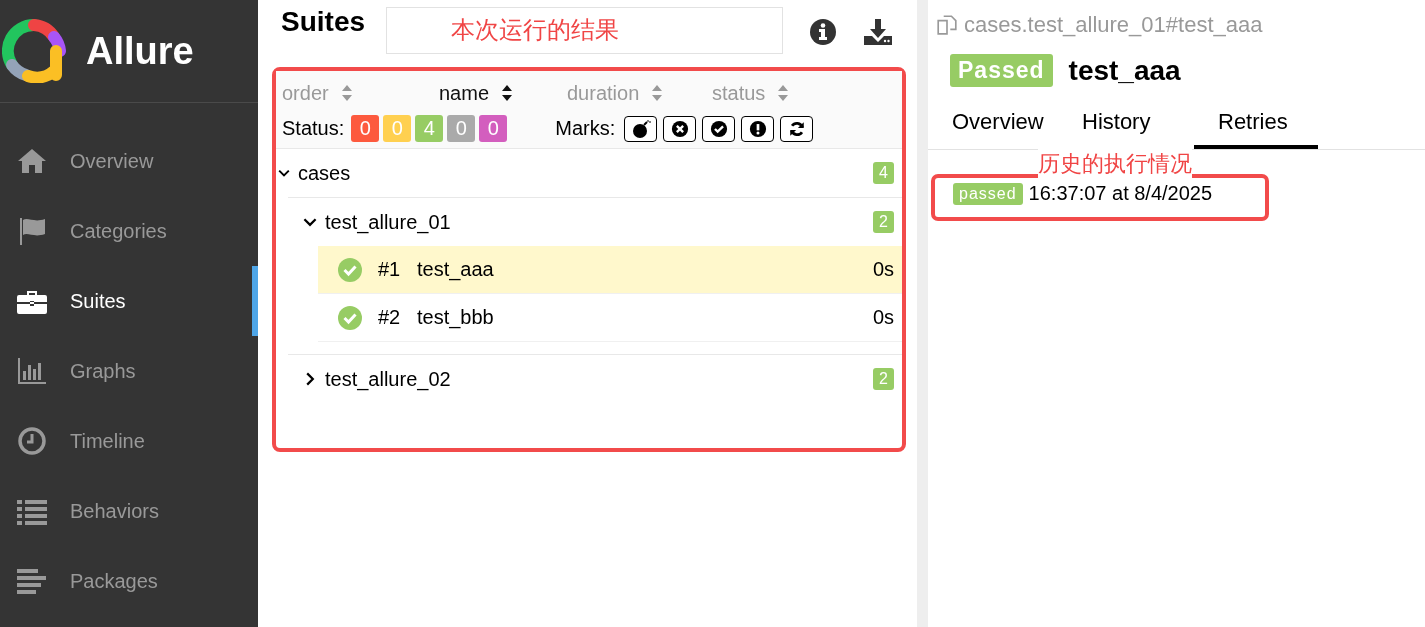  I want to click on test-title: test_aaa, so click(1124, 70).